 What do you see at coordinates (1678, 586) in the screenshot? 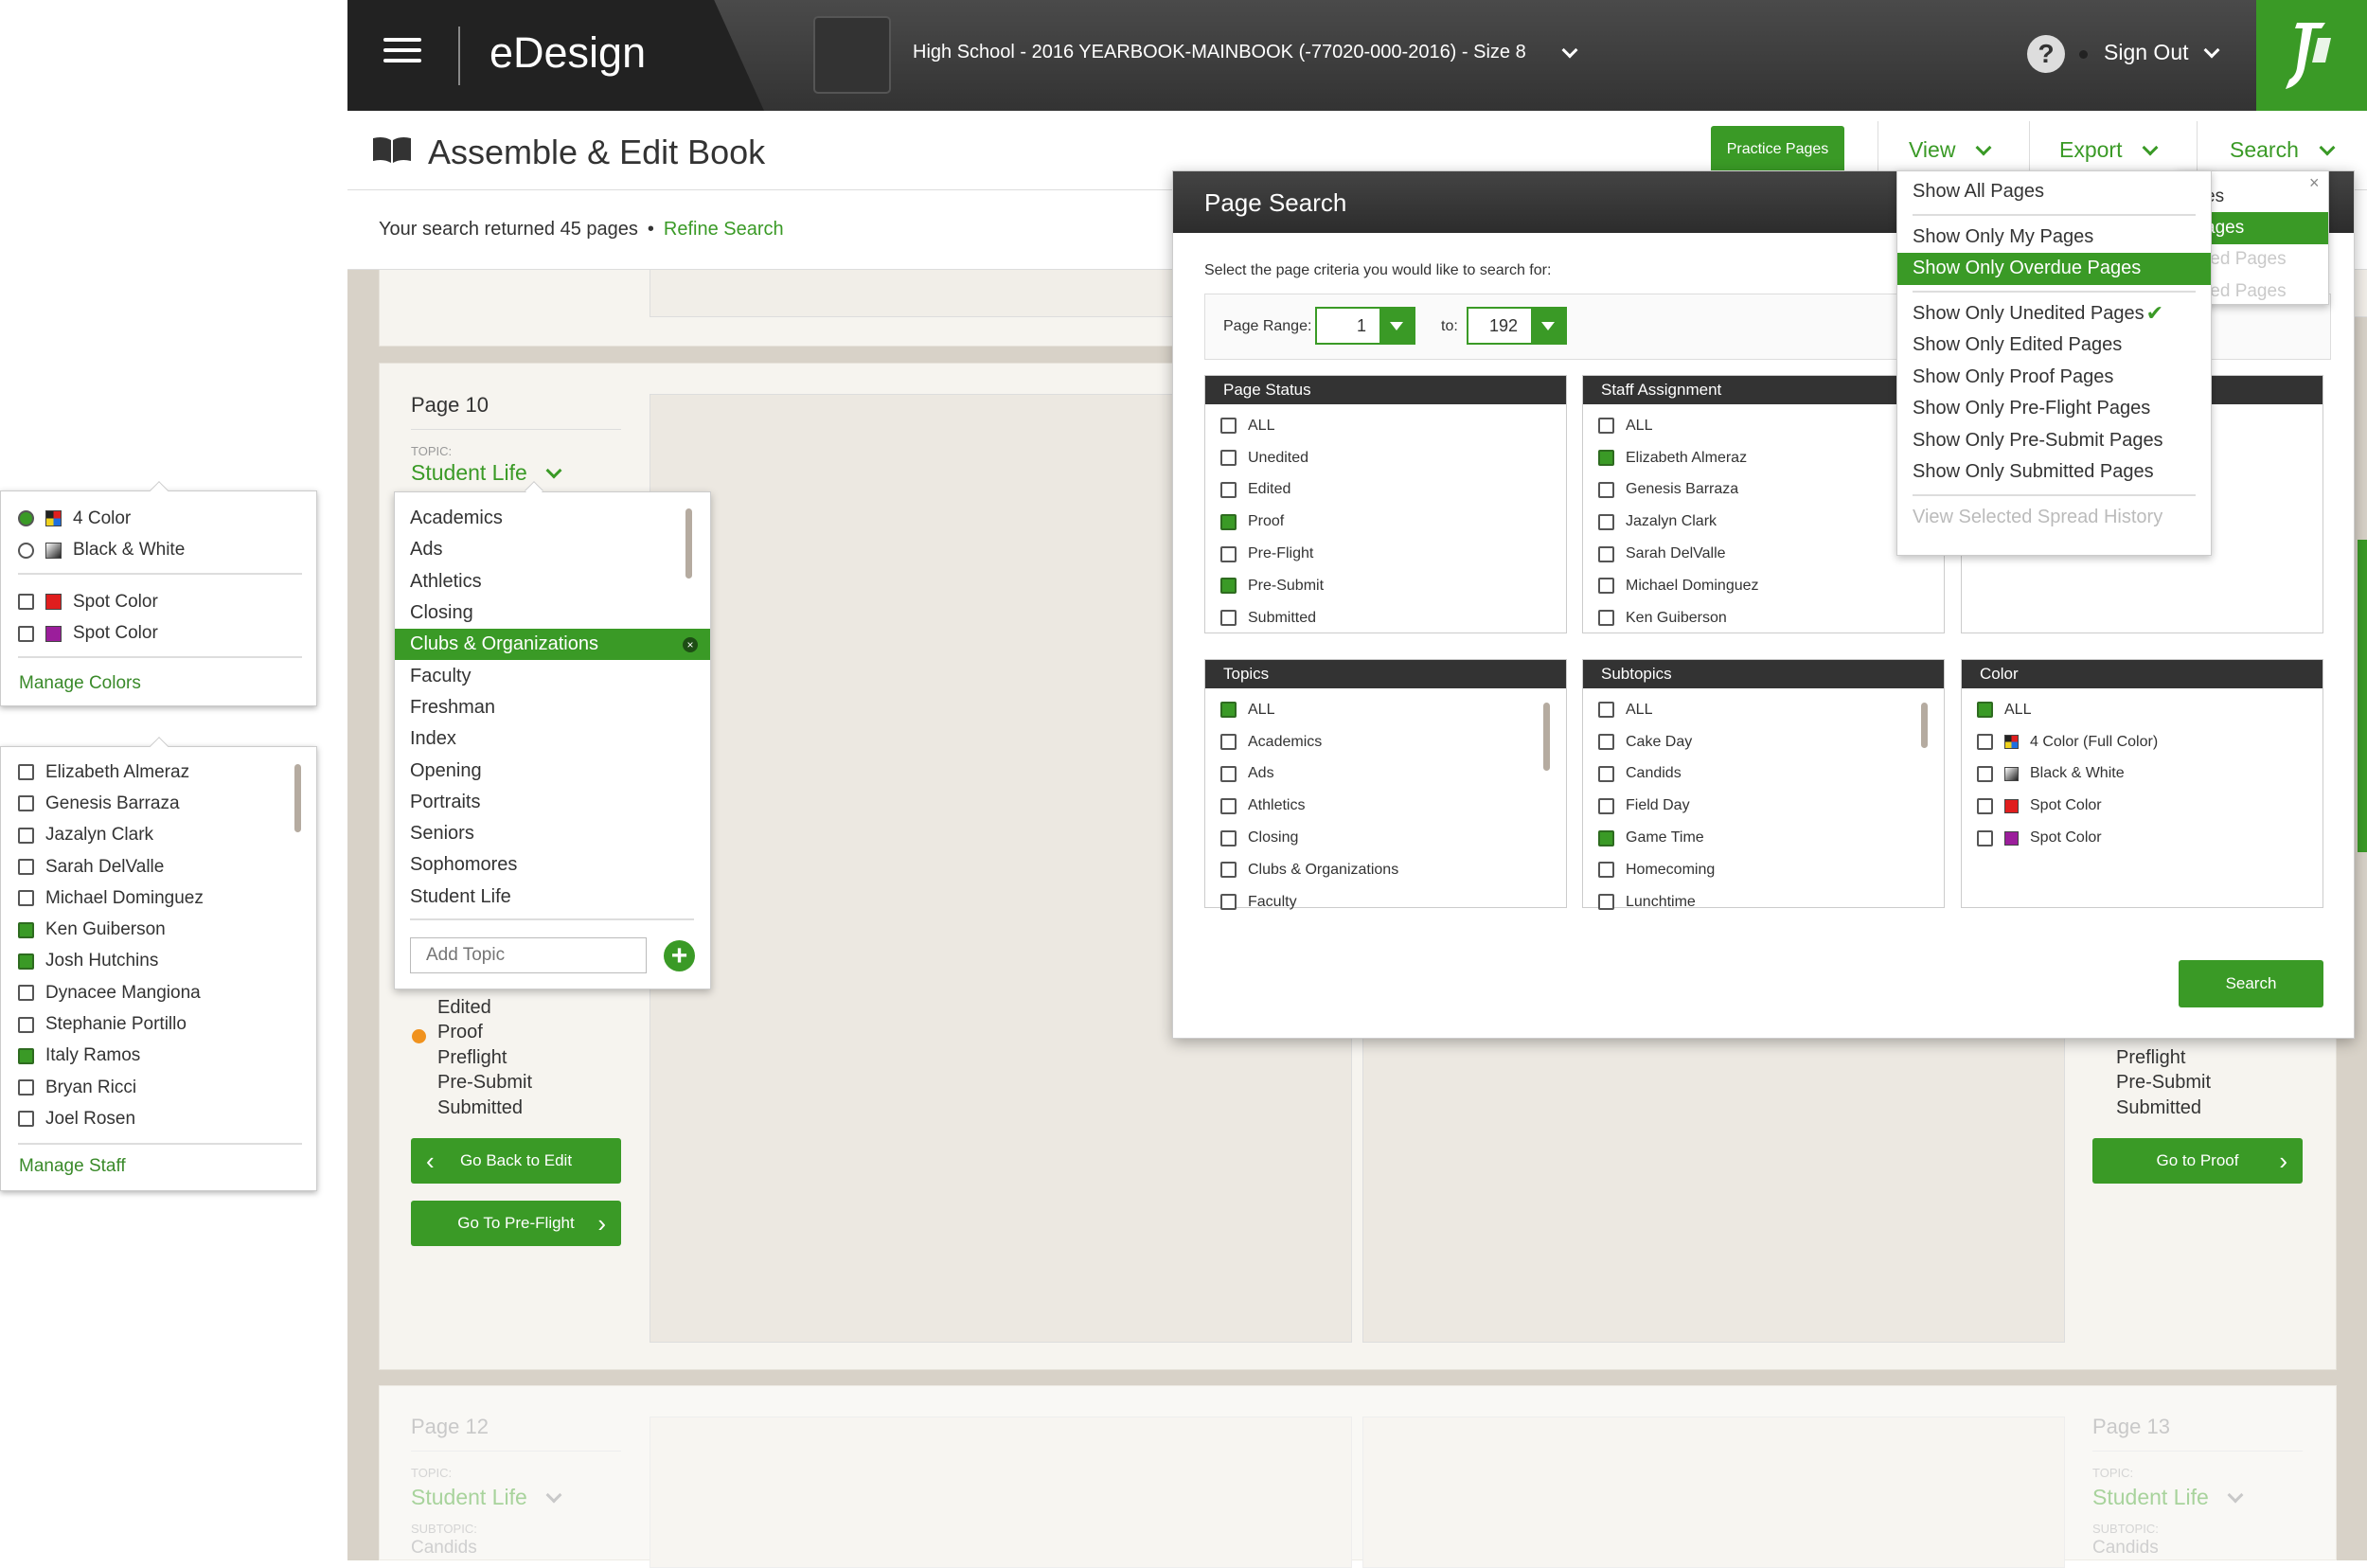
I see `staff-option-michael-dominguez: Michael Dominguez` at bounding box center [1678, 586].